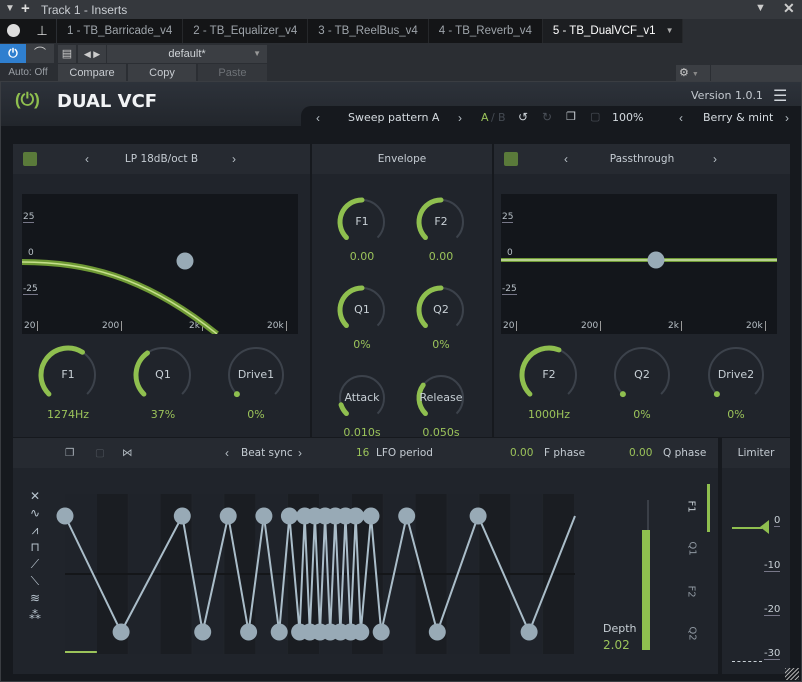 Image resolution: width=802 pixels, height=682 pixels. Describe the element at coordinates (161, 159) in the screenshot. I see `filter1-type: LP 18dB/oct B` at that location.